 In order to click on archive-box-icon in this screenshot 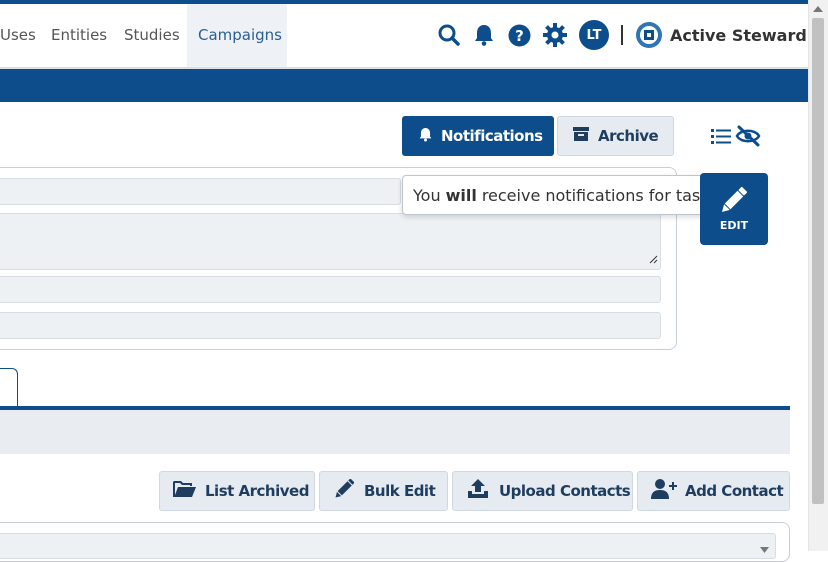, I will do `click(581, 136)`.